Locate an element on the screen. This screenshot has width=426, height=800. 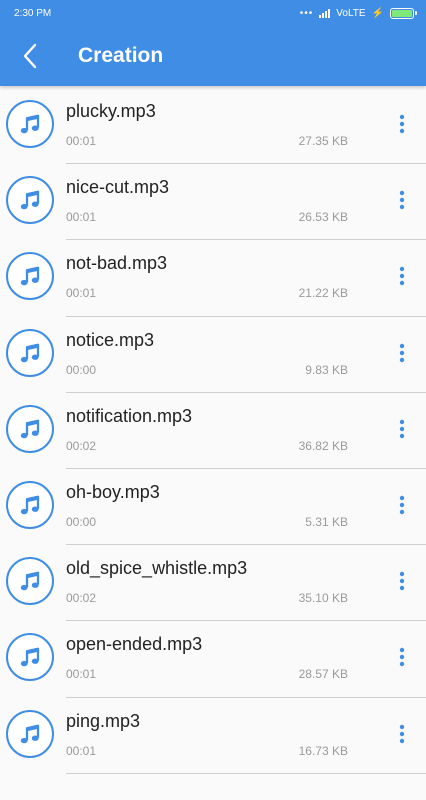
charging-icon: ⚡ is located at coordinates (377, 13).